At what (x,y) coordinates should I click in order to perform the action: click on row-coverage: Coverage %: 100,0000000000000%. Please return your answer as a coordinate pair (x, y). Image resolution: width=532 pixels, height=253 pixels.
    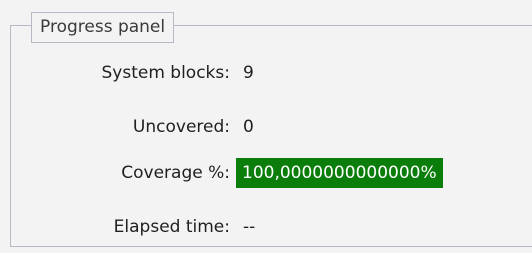
    Looking at the image, I should click on (266, 173).